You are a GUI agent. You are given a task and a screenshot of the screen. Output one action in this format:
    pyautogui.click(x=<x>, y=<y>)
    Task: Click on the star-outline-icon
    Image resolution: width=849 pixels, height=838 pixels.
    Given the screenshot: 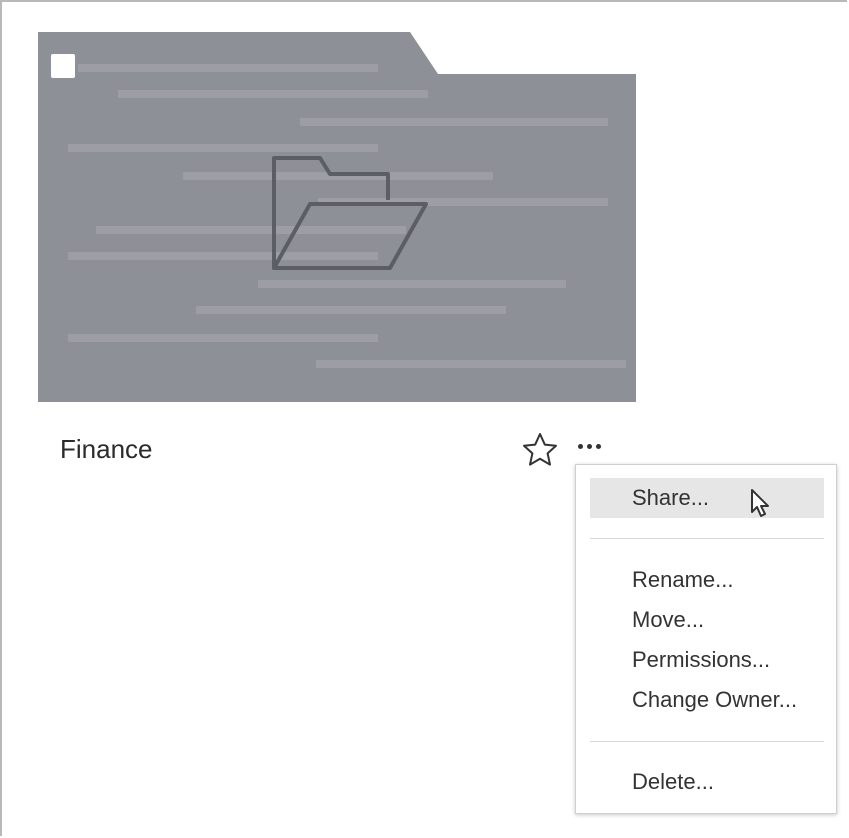 What is the action you would take?
    pyautogui.click(x=540, y=449)
    